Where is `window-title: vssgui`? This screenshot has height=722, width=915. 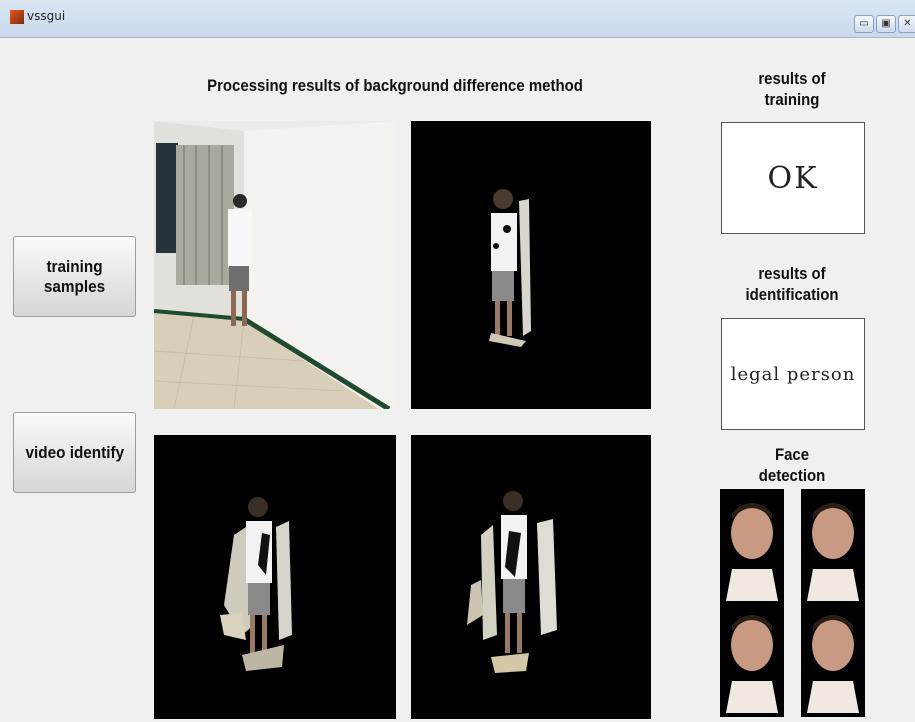 window-title: vssgui is located at coordinates (46, 16).